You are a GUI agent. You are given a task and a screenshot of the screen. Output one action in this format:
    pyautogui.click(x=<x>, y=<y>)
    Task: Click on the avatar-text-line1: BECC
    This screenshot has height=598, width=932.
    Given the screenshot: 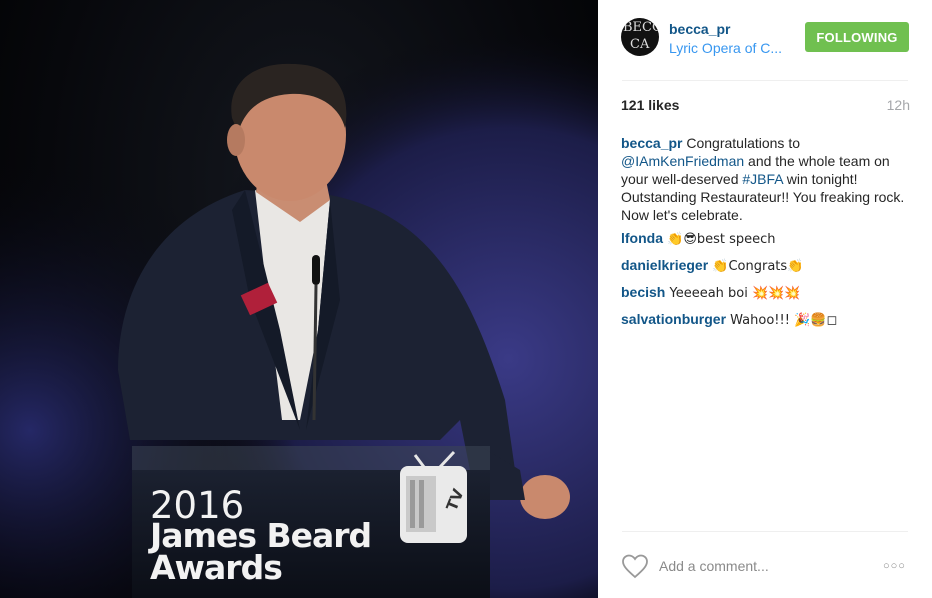 What is the action you would take?
    pyautogui.click(x=641, y=27)
    